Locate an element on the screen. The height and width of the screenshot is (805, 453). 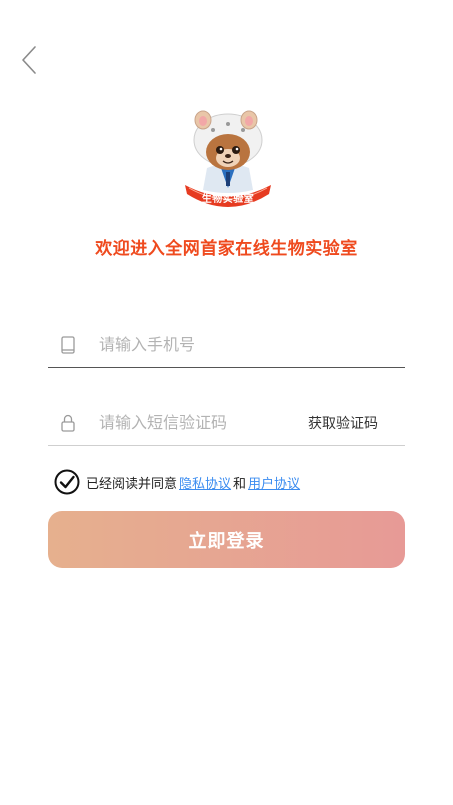
back-button is located at coordinates (29, 60).